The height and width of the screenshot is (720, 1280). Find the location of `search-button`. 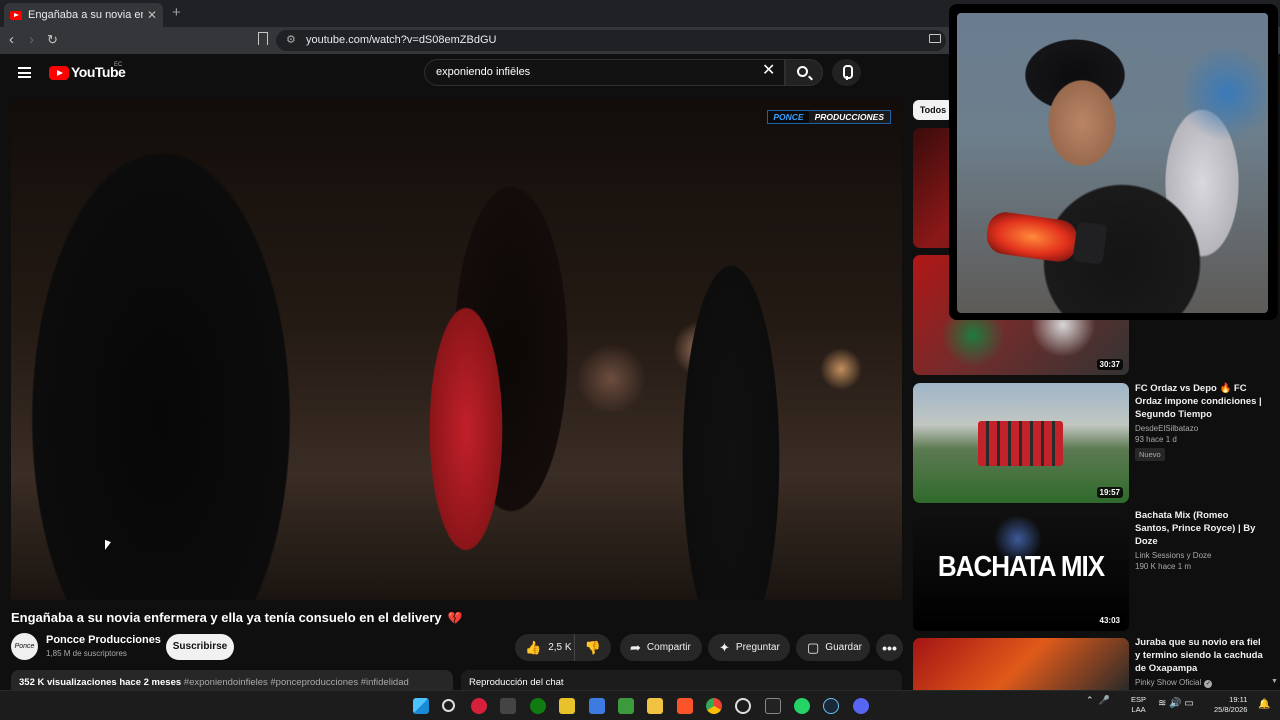

search-button is located at coordinates (804, 72).